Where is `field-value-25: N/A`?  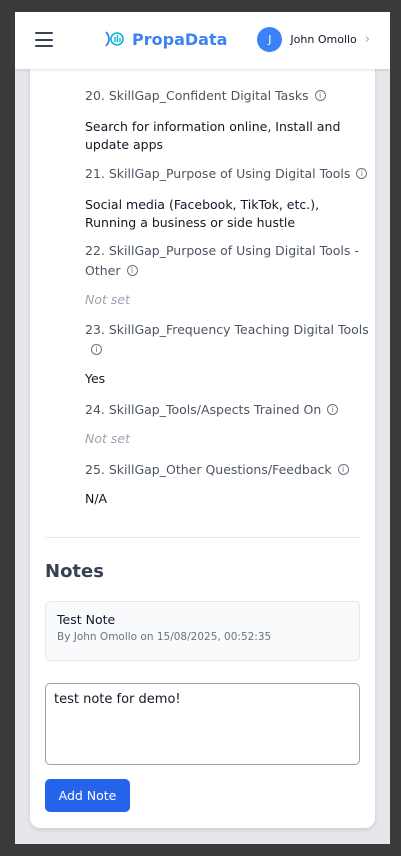
field-value-25: N/A is located at coordinates (96, 498).